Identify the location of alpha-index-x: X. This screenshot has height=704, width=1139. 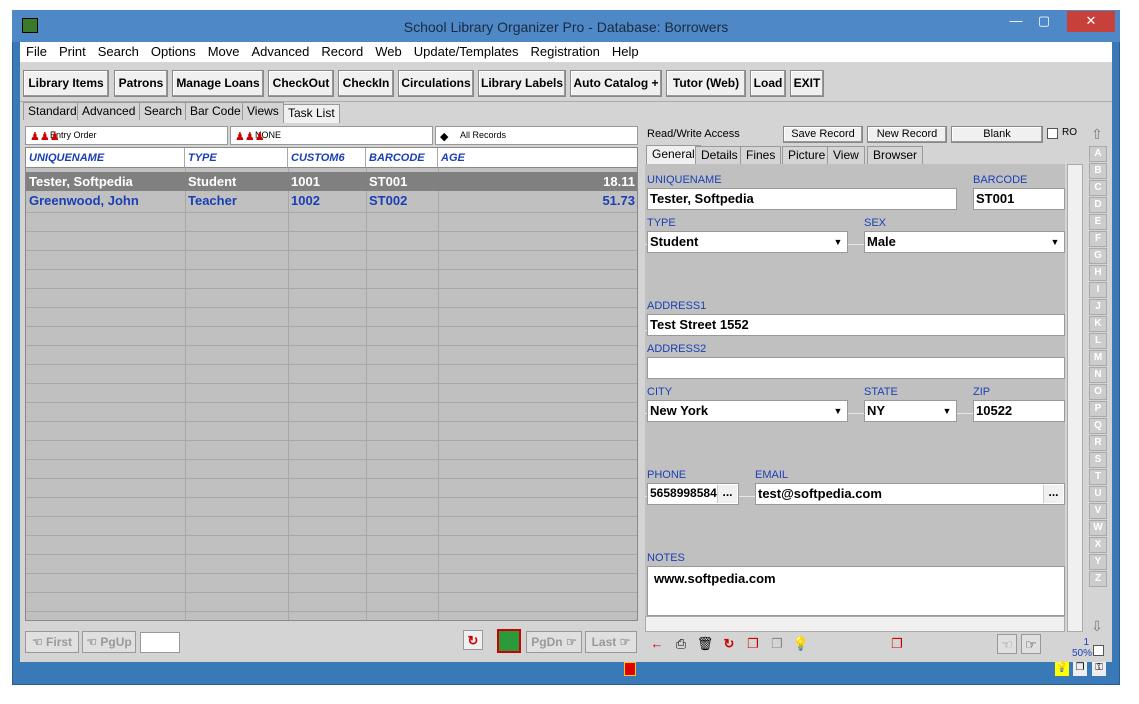
(1098, 545).